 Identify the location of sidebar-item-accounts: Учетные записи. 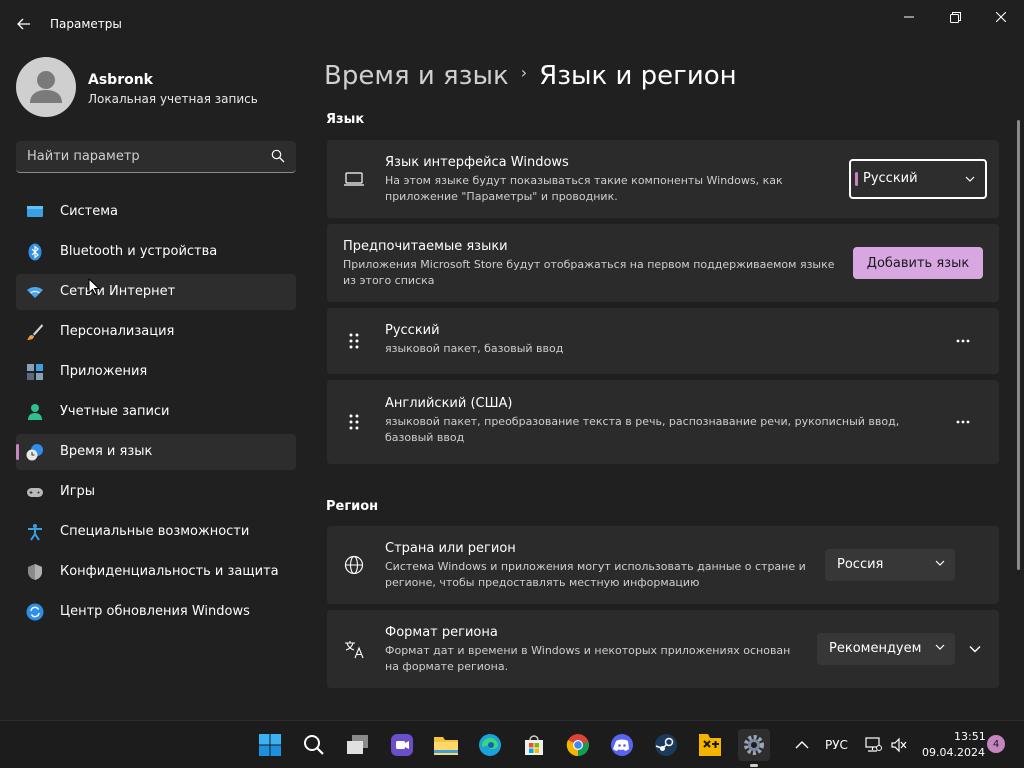
(156, 412).